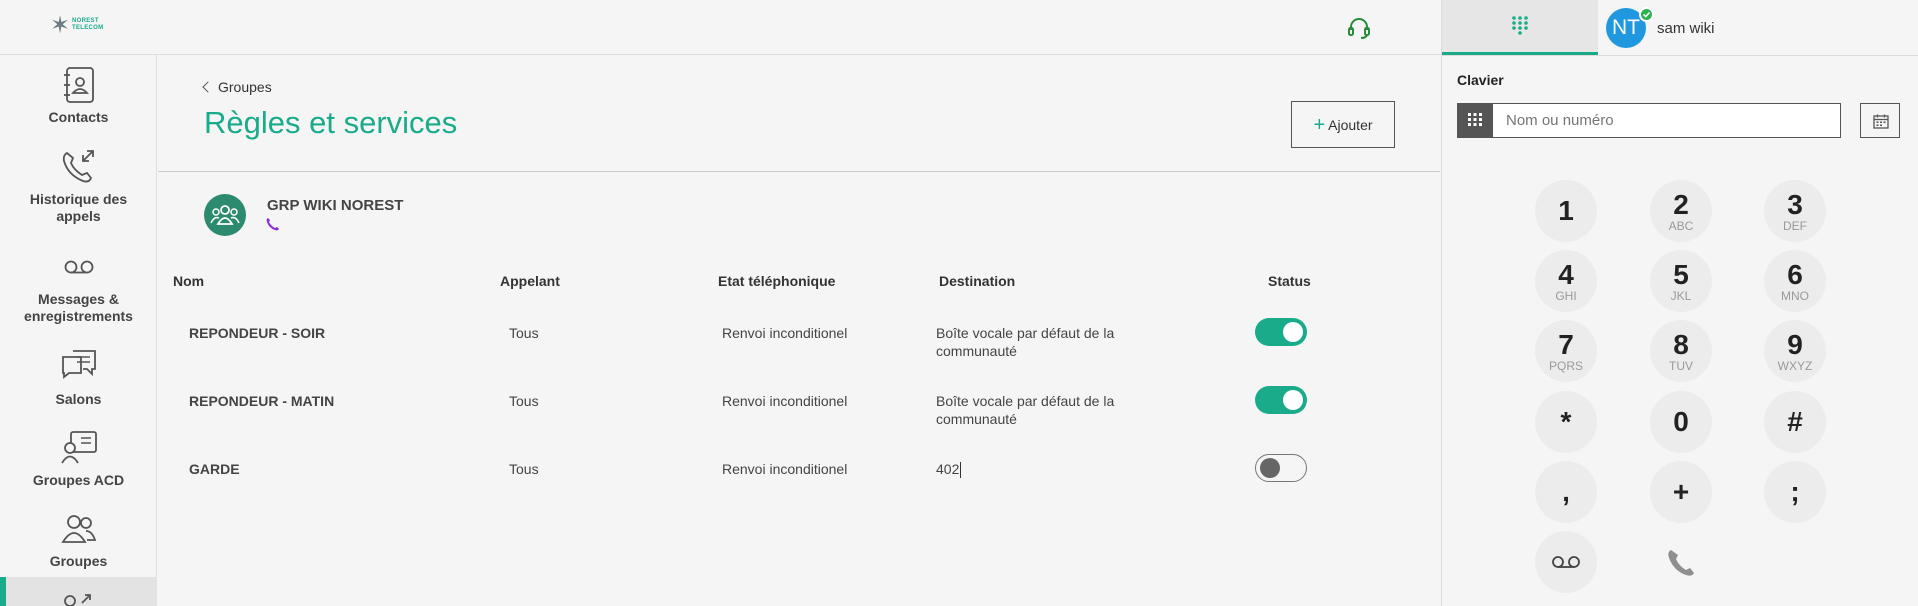  I want to click on key-digit: *, so click(1566, 421).